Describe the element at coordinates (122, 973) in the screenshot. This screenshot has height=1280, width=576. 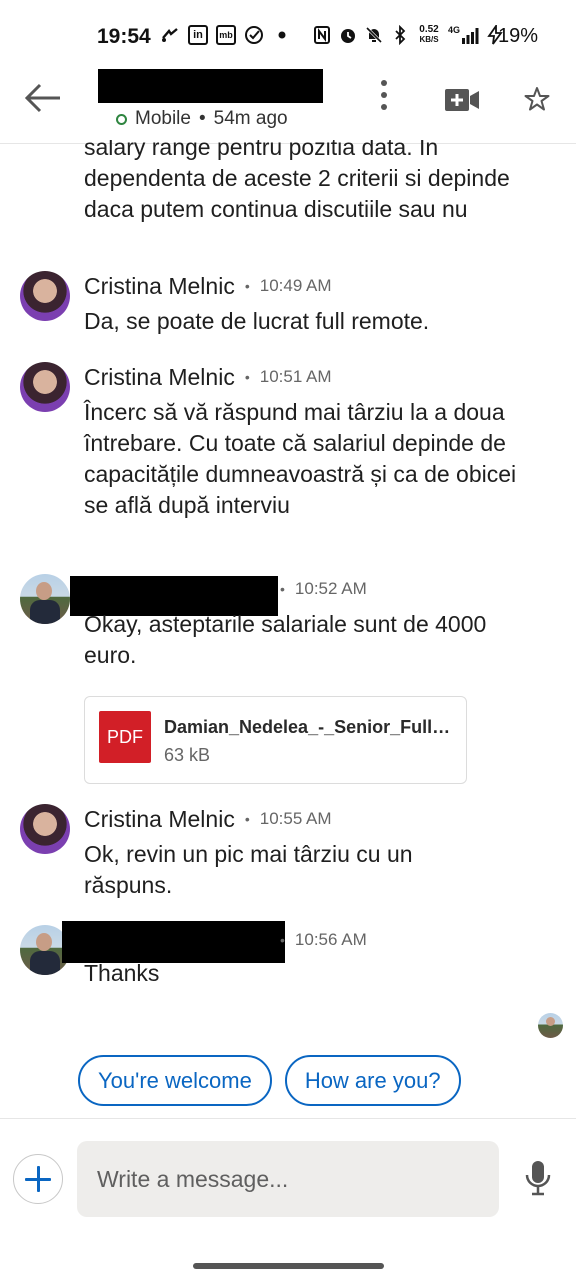
I see `message-text: Thanks` at that location.